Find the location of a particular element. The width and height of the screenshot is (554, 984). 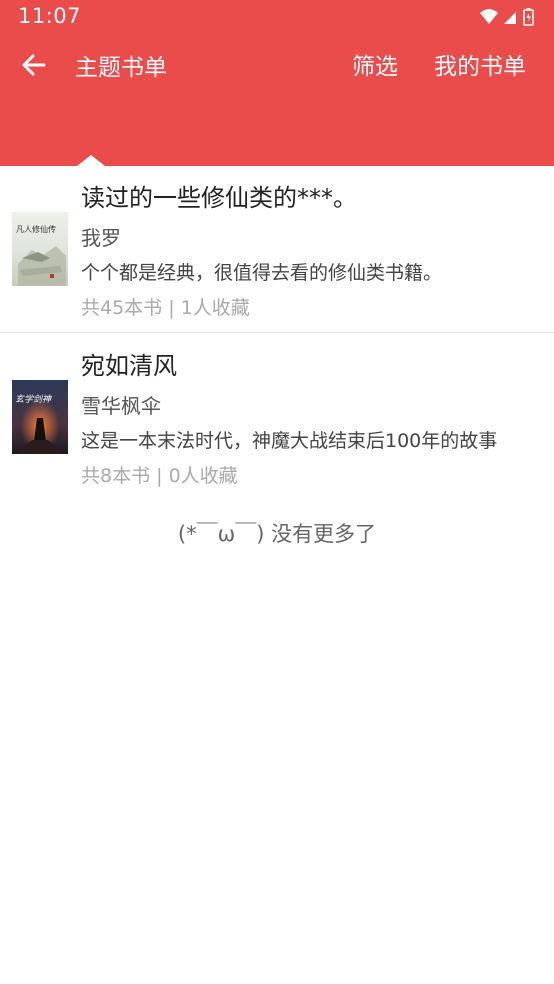

booklist-author: 我罗 is located at coordinates (101, 238).